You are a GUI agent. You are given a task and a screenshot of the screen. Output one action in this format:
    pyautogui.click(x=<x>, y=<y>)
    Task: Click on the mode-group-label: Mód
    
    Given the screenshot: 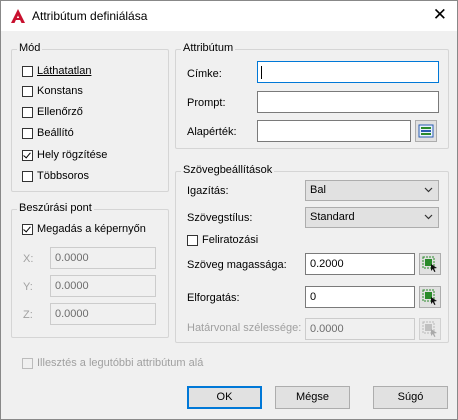 What is the action you would take?
    pyautogui.click(x=30, y=48)
    